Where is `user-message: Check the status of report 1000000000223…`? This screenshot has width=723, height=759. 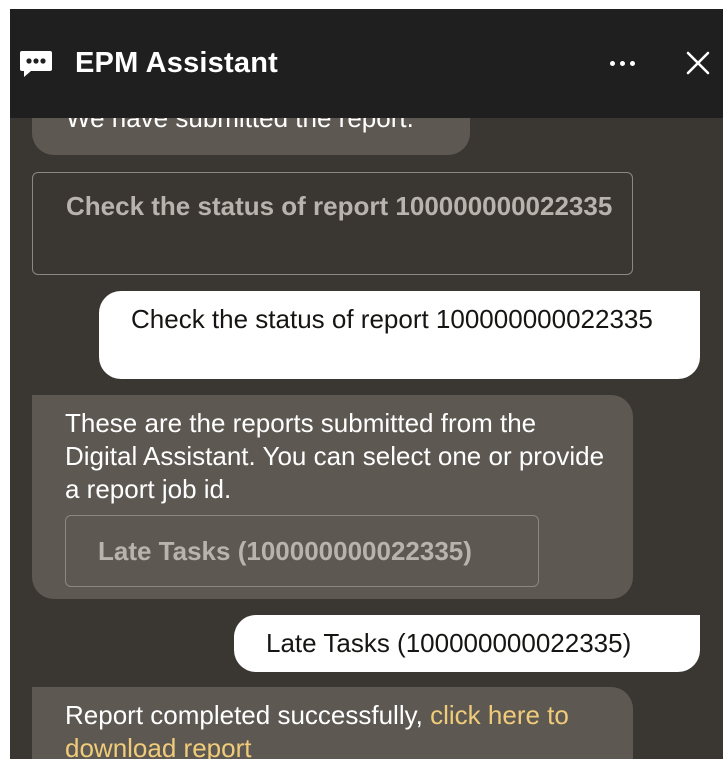 user-message: Check the status of report 1000000000223… is located at coordinates (399, 335).